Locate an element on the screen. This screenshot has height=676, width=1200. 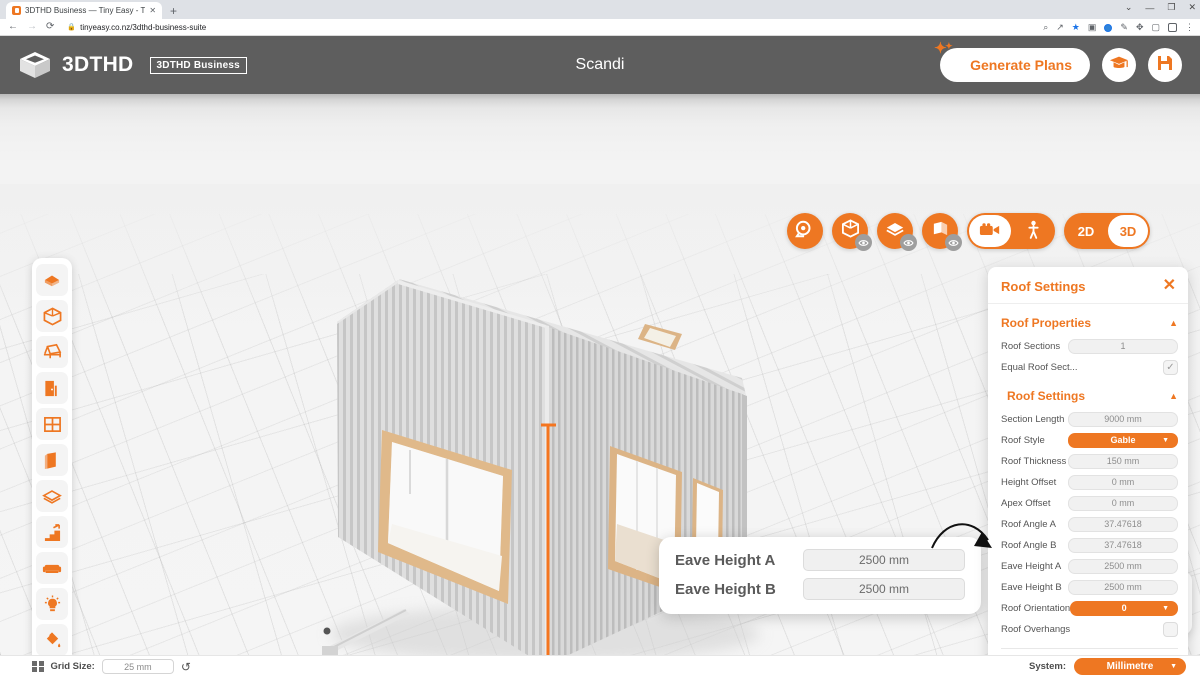
save-button is located at coordinates (1165, 65).